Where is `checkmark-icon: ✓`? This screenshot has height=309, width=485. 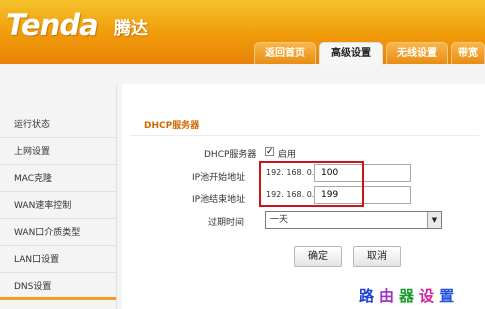 checkmark-icon: ✓ is located at coordinates (270, 152).